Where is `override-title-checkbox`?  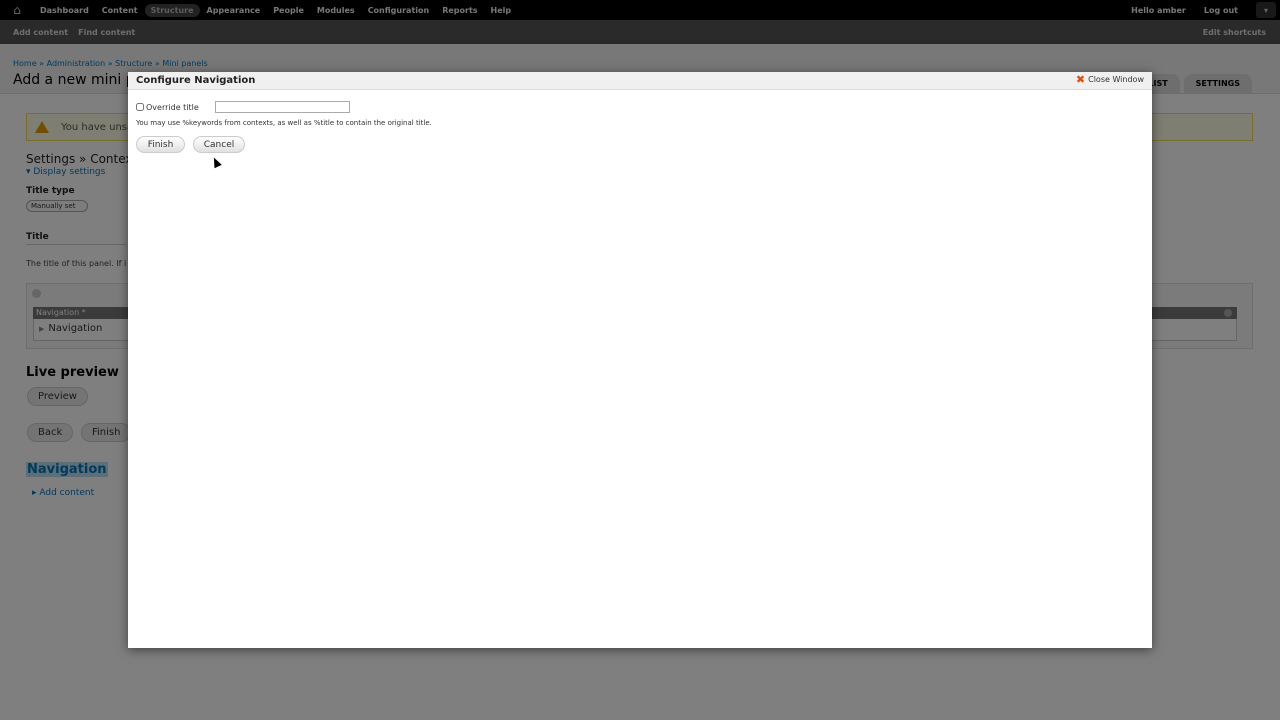 override-title-checkbox is located at coordinates (140, 107).